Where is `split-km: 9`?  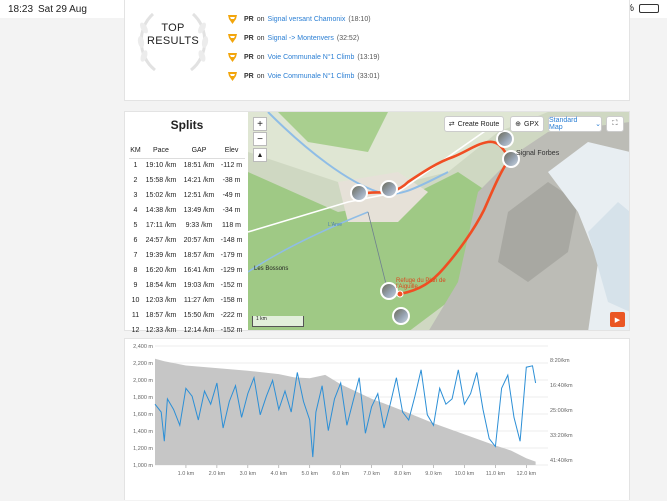
split-km: 9 is located at coordinates (135, 285).